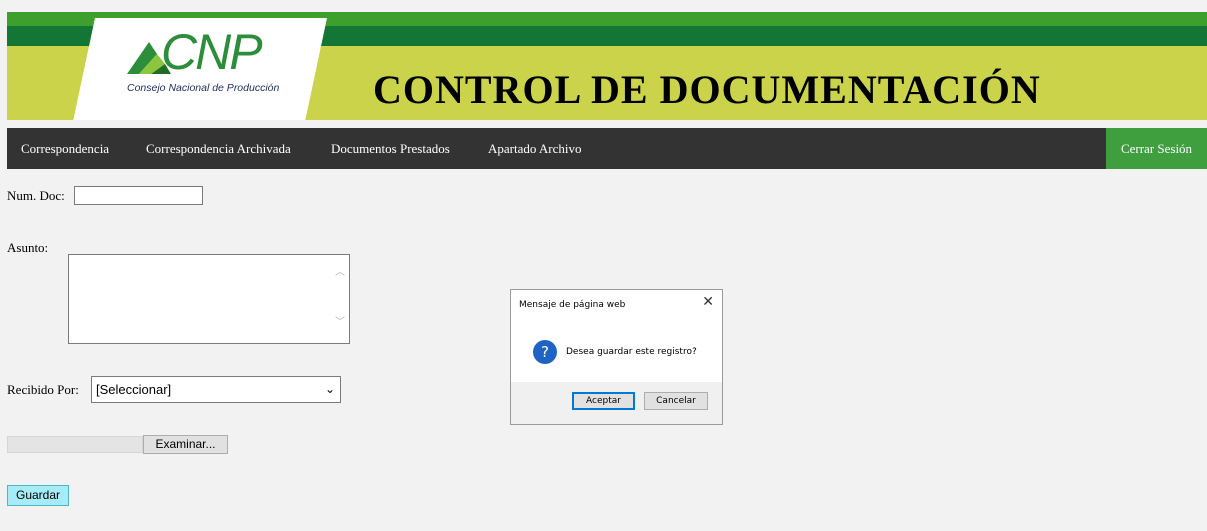 This screenshot has width=1207, height=531. Describe the element at coordinates (603, 401) in the screenshot. I see `accept-button: Aceptar` at that location.